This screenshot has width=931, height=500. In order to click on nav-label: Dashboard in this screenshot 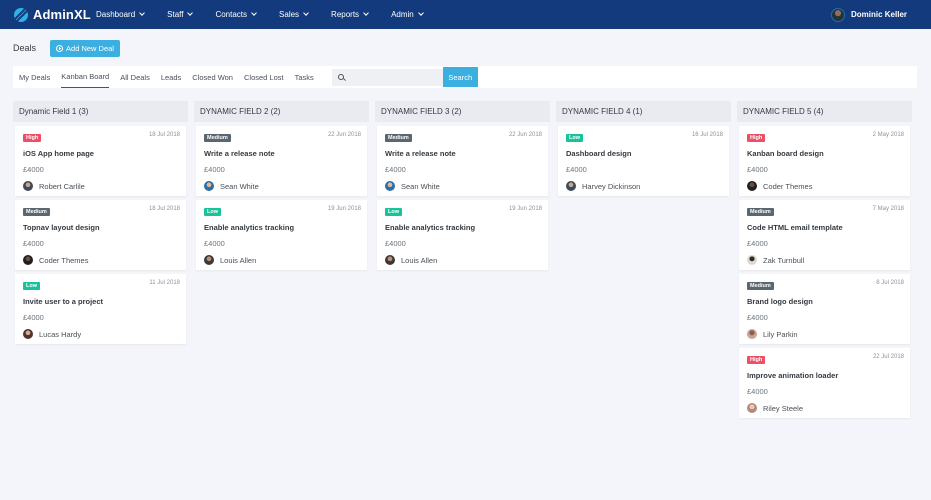, I will do `click(116, 14)`.